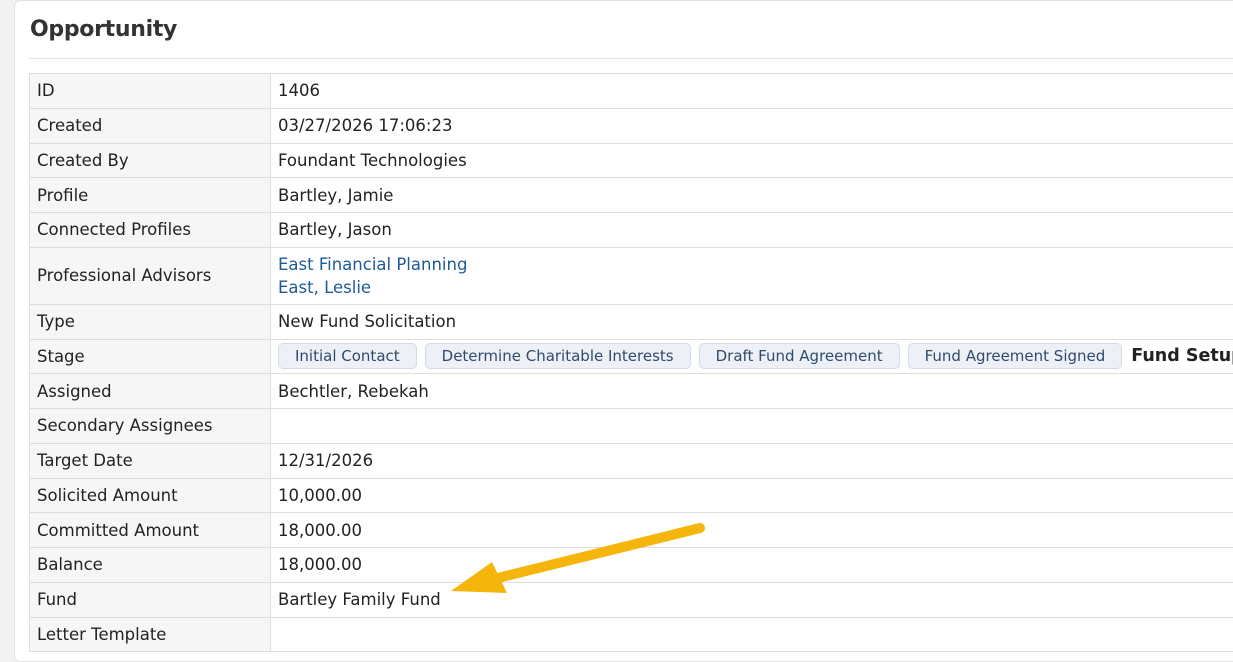 The height and width of the screenshot is (662, 1233). Describe the element at coordinates (752, 565) in the screenshot. I see `balance-value: 18,000.00` at that location.